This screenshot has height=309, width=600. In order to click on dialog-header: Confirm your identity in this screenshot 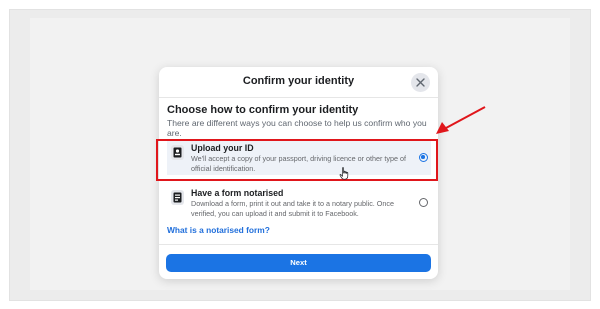, I will do `click(298, 82)`.